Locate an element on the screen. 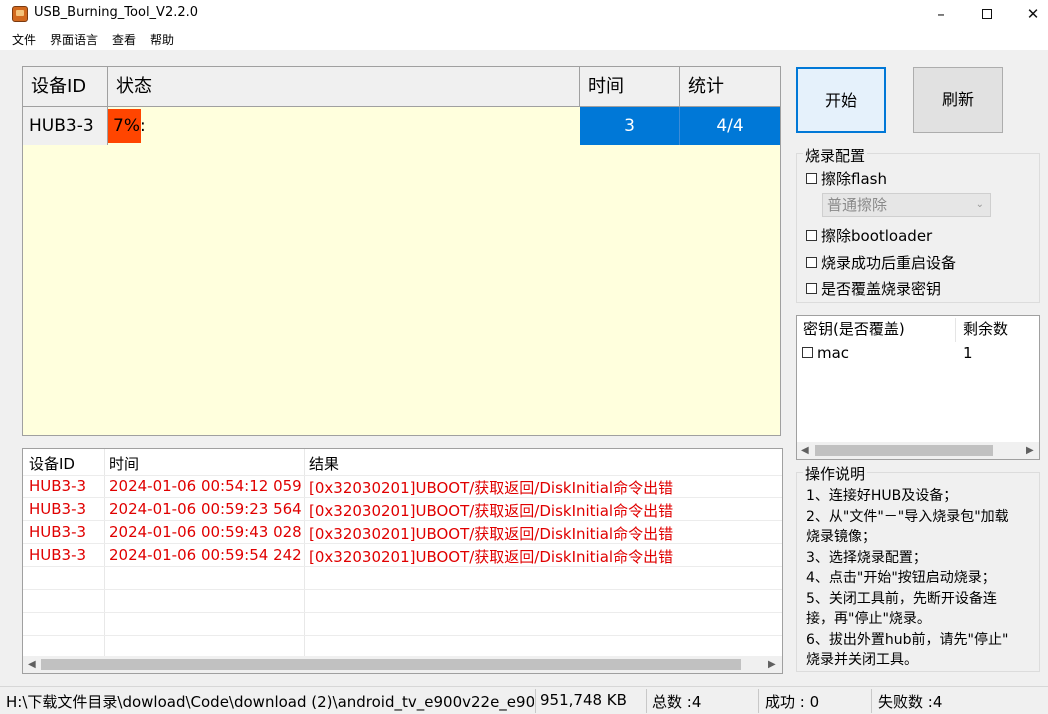  burn-config-title: 烧录配置 is located at coordinates (835, 155).